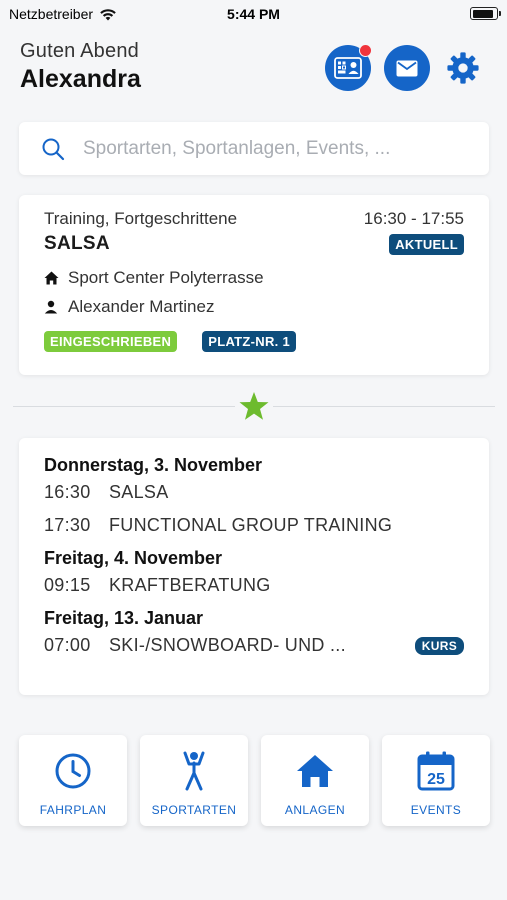 This screenshot has width=507, height=900. I want to click on event-time: 17:30, so click(67, 525).